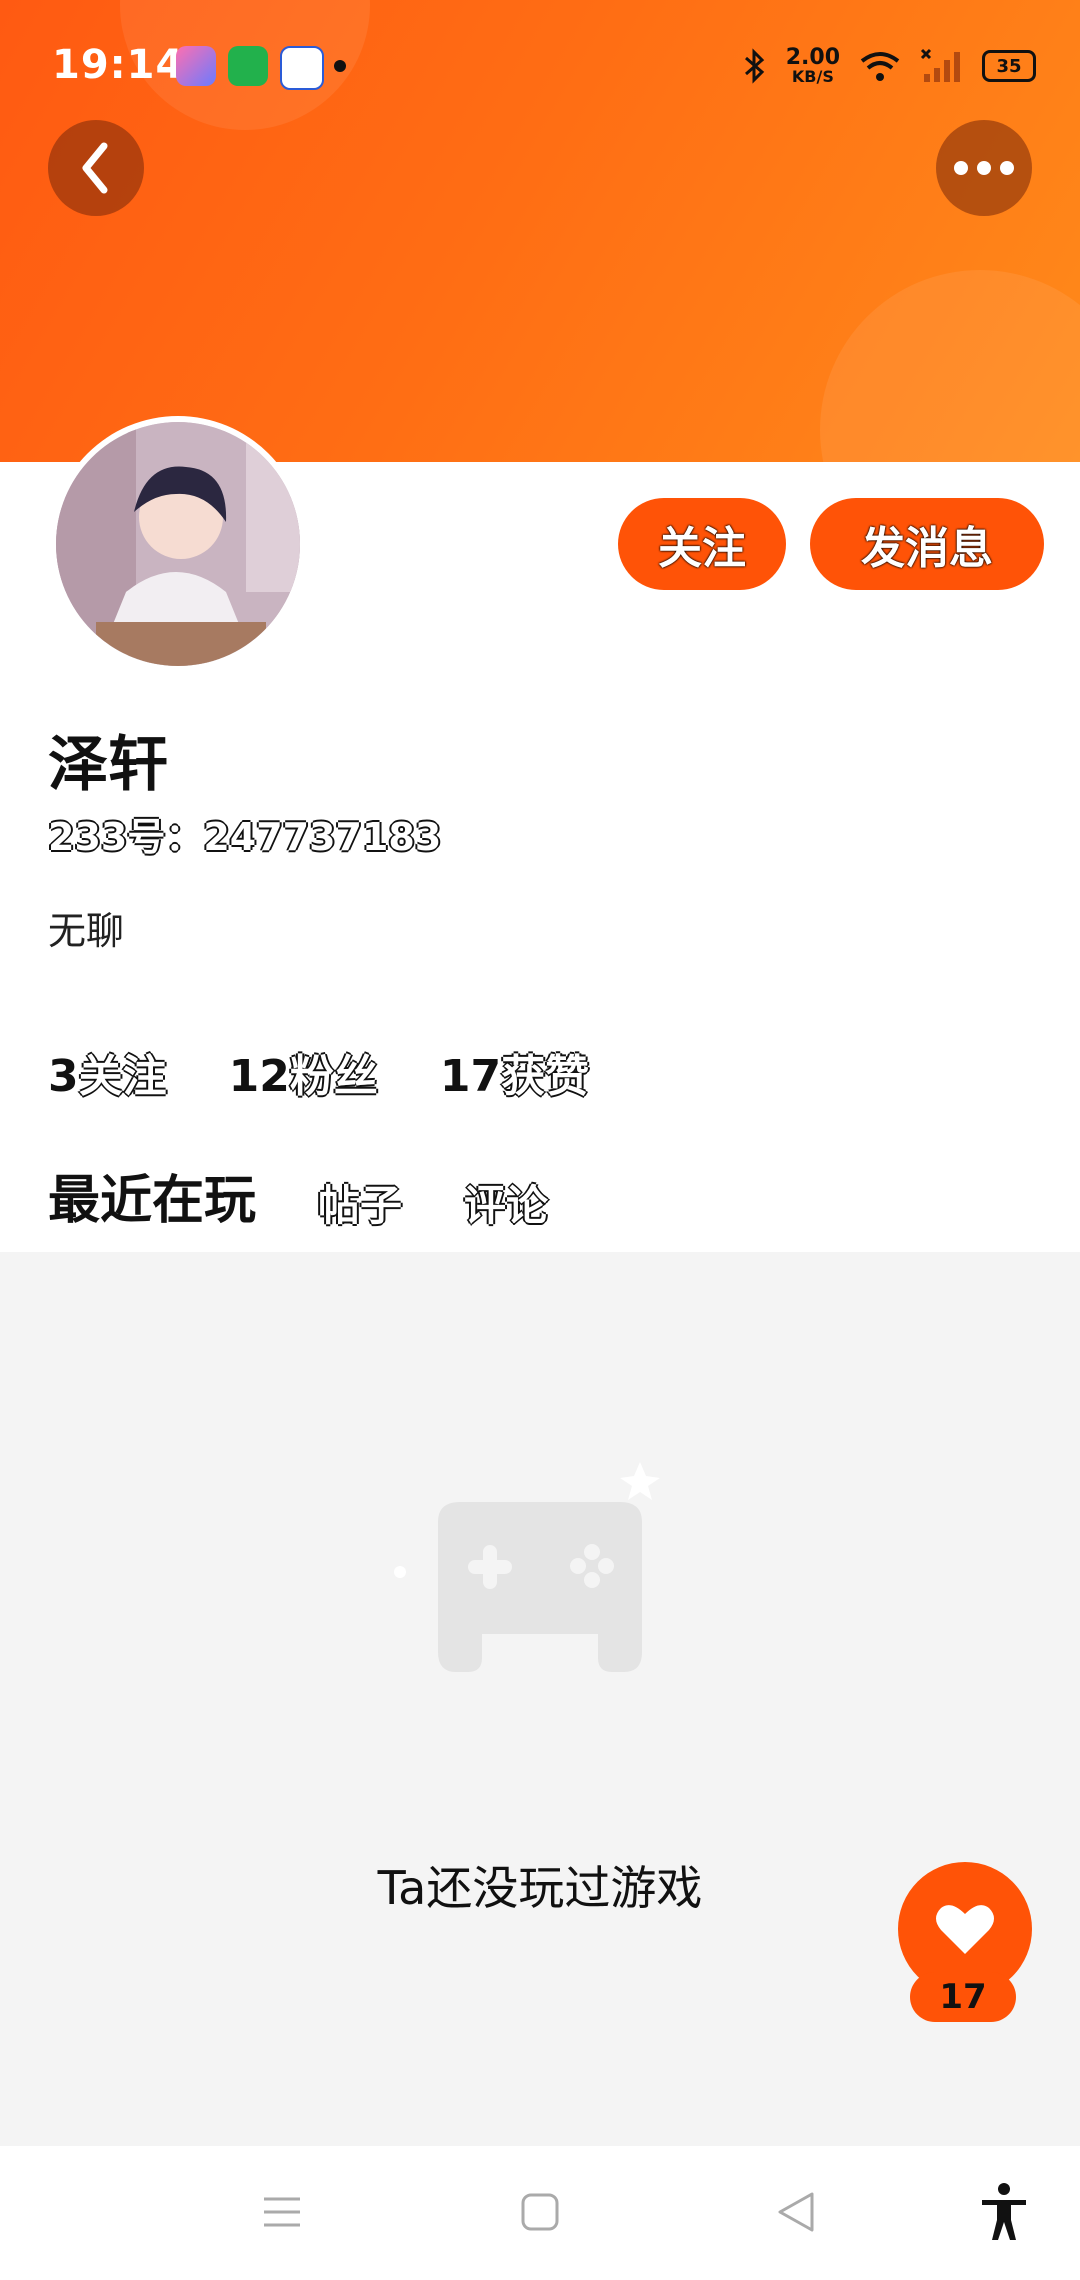 This screenshot has height=2280, width=1080. What do you see at coordinates (965, 1929) in the screenshot?
I see `heart-icon` at bounding box center [965, 1929].